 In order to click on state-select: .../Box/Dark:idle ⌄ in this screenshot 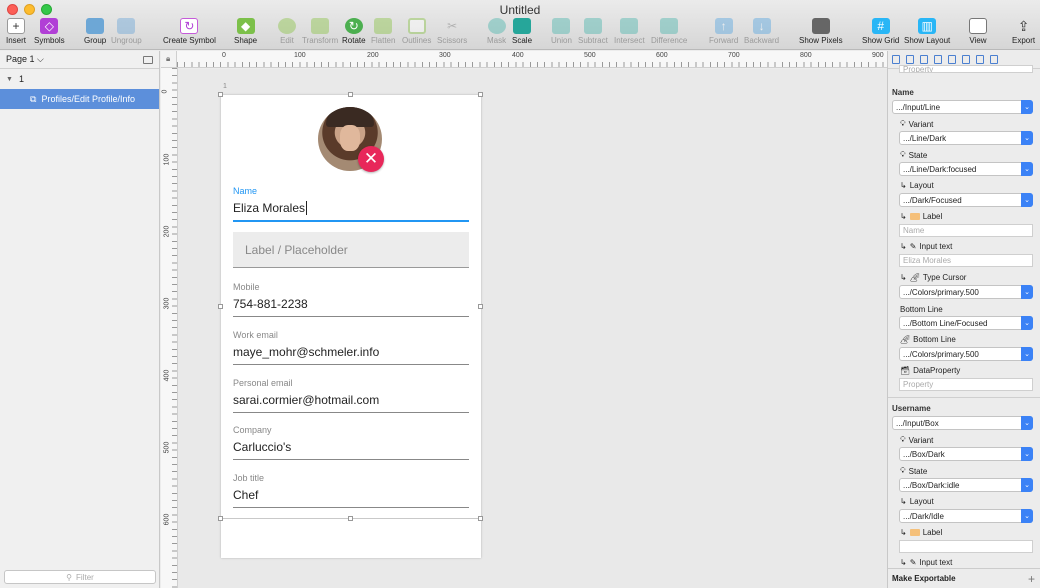, I will do `click(966, 485)`.